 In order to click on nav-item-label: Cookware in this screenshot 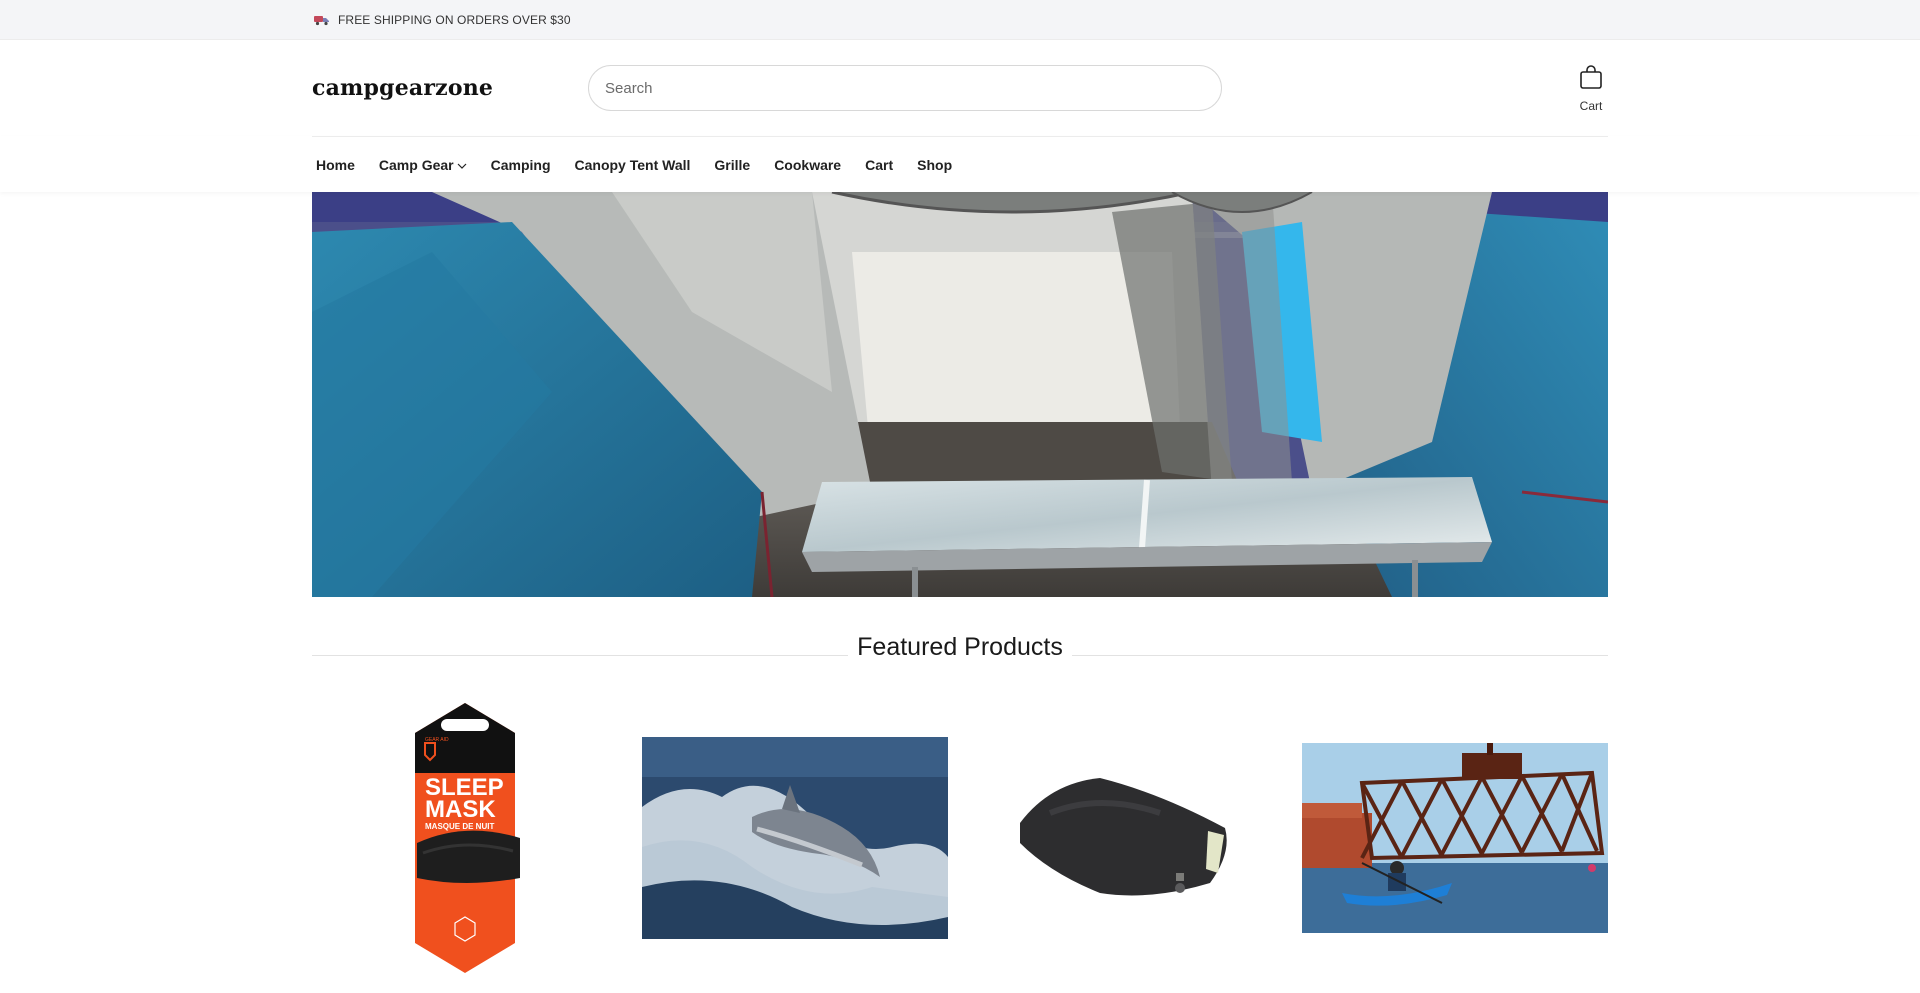, I will do `click(808, 164)`.